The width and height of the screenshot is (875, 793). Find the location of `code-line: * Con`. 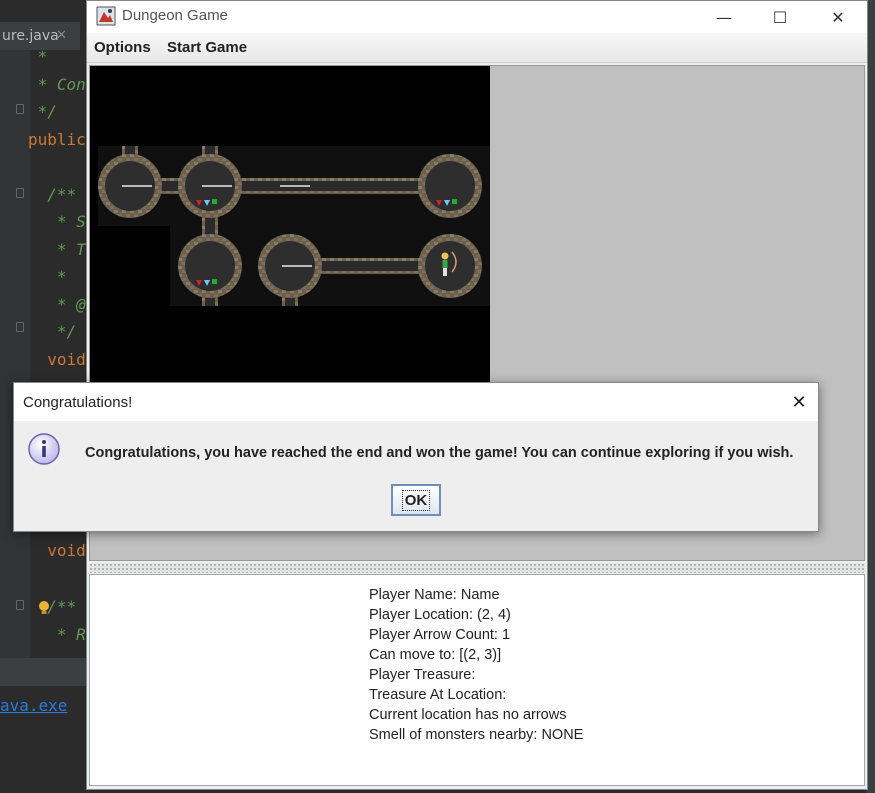

code-line: * Con is located at coordinates (57, 84).